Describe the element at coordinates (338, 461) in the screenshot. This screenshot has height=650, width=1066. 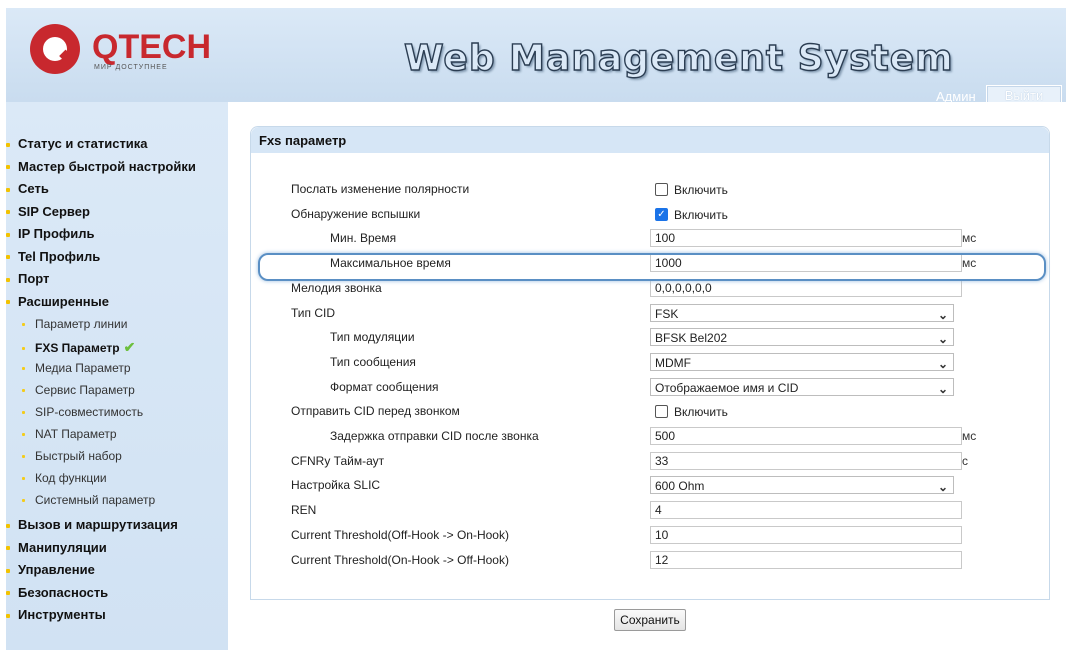
I see `field-label: CFNRy Тайм-аут` at that location.